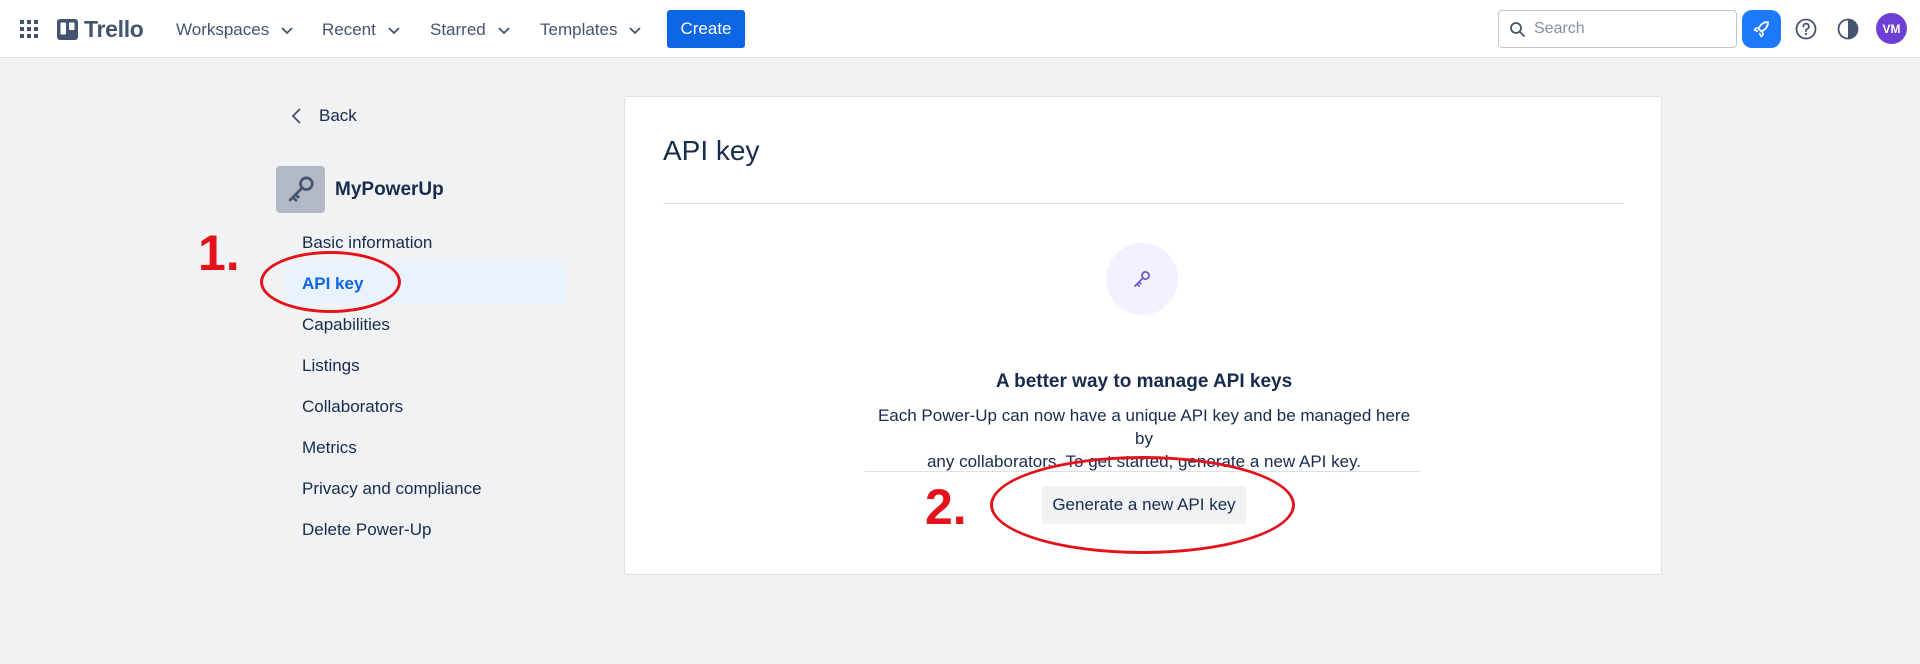 Image resolution: width=1920 pixels, height=664 pixels. What do you see at coordinates (338, 115) in the screenshot?
I see `back-label: Back` at bounding box center [338, 115].